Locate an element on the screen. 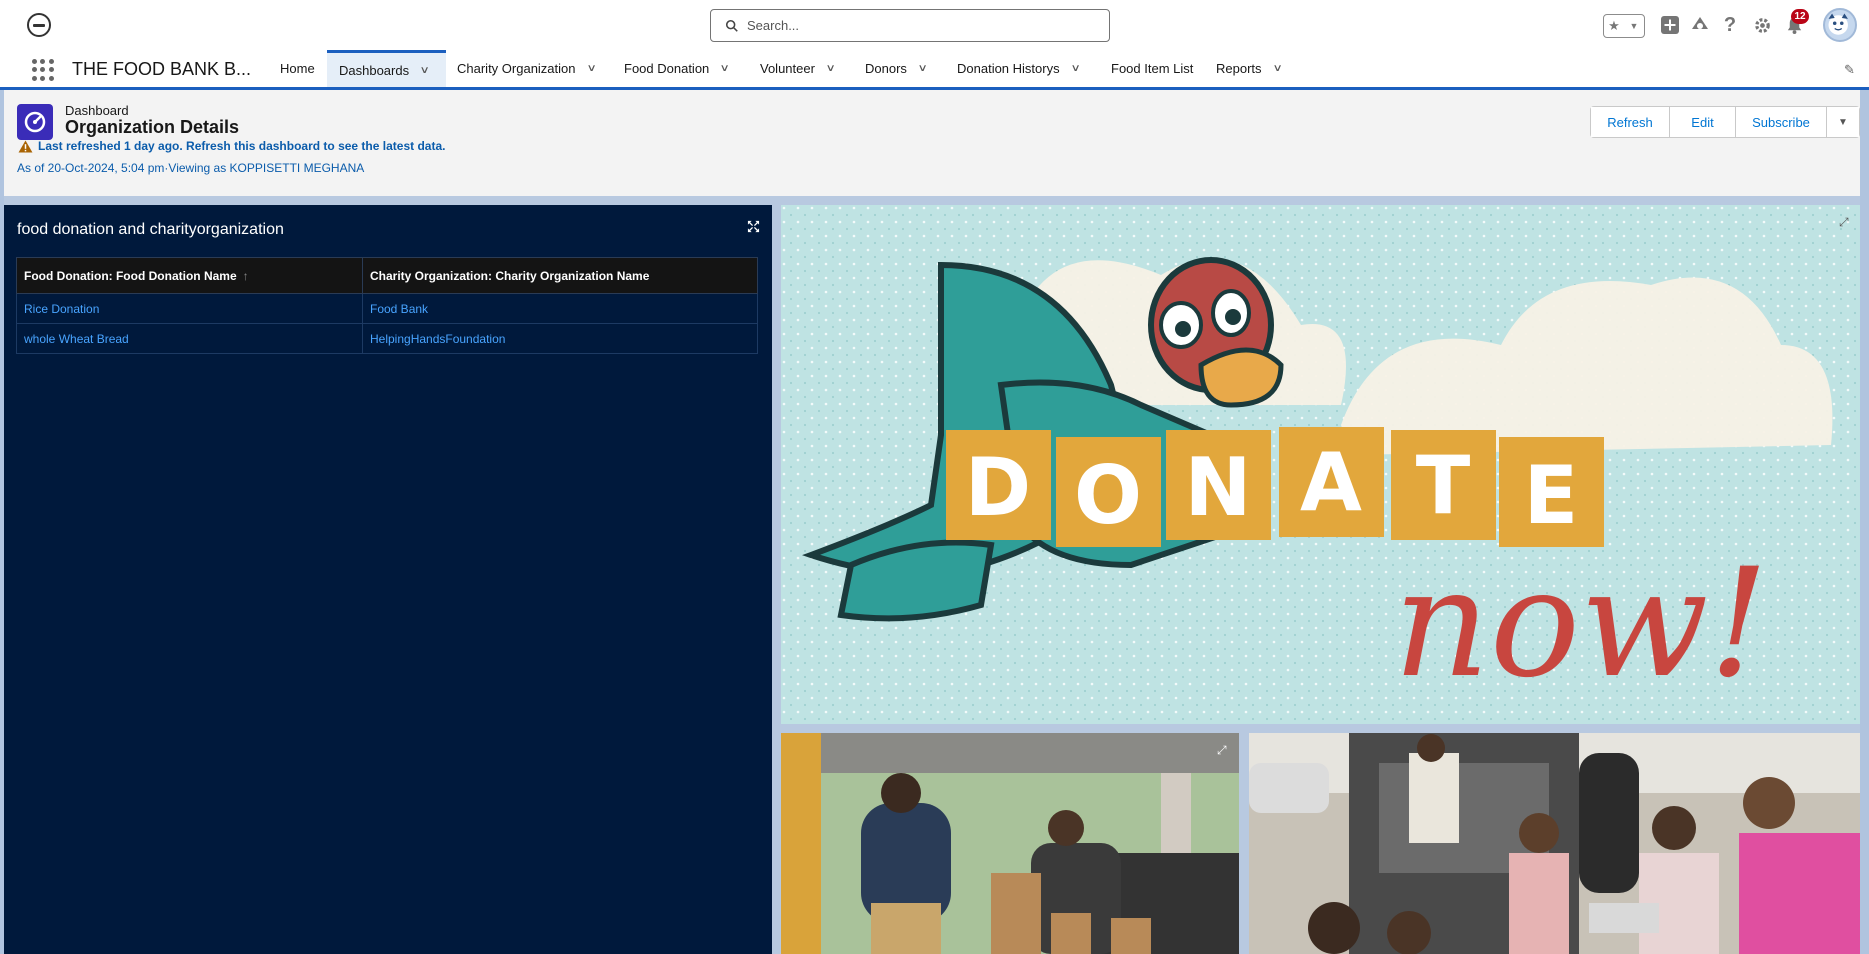 The height and width of the screenshot is (954, 1869). table-cell: Rice Donation is located at coordinates (189, 308).